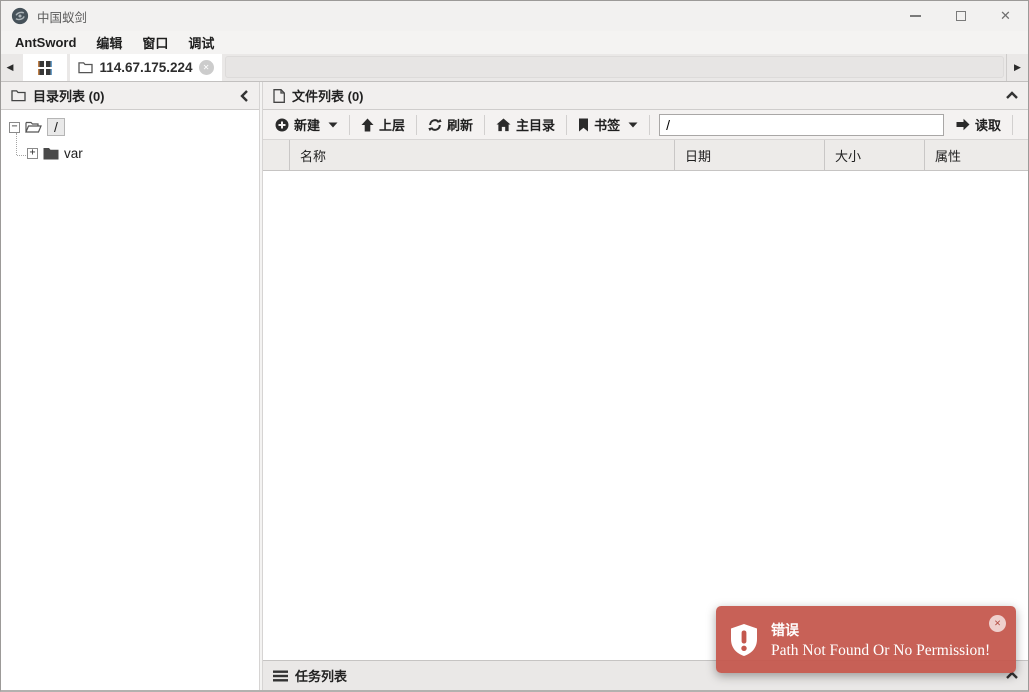 This screenshot has height=692, width=1029. Describe the element at coordinates (801, 124) in the screenshot. I see `path-input` at that location.